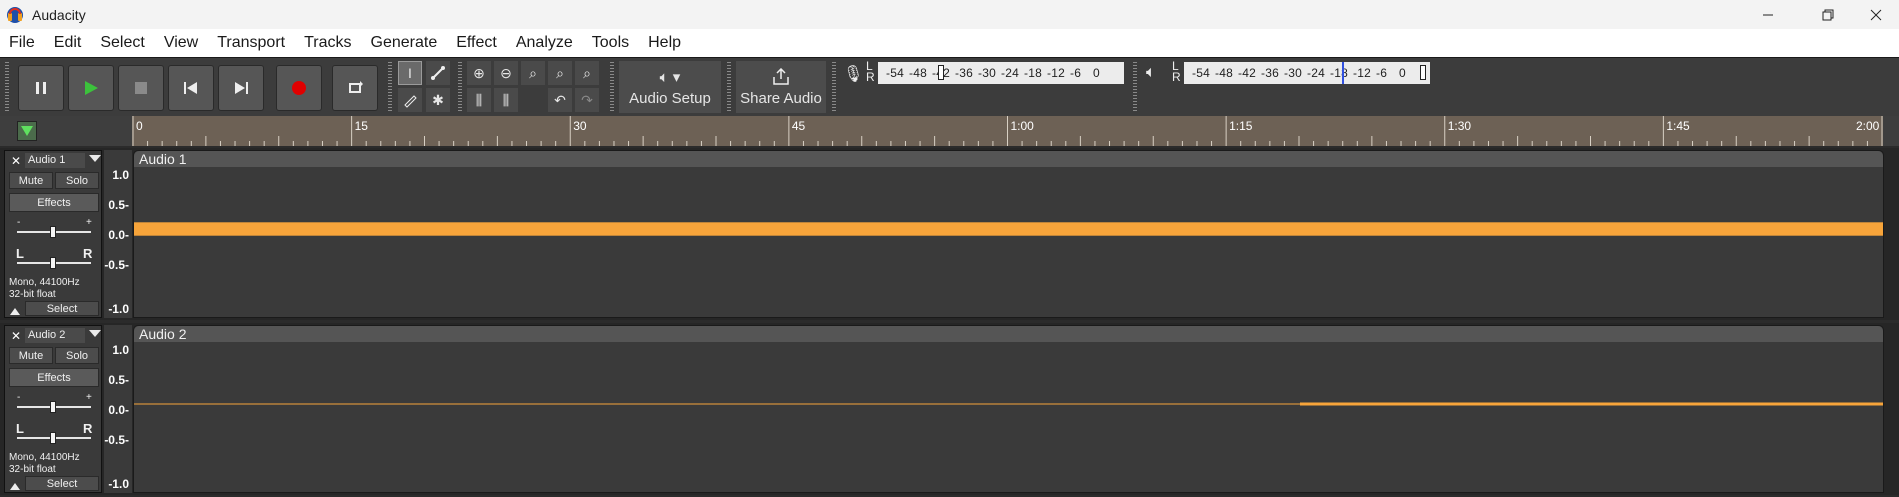 The width and height of the screenshot is (1899, 497). What do you see at coordinates (781, 98) in the screenshot?
I see `share-audio-label: Share Audio` at bounding box center [781, 98].